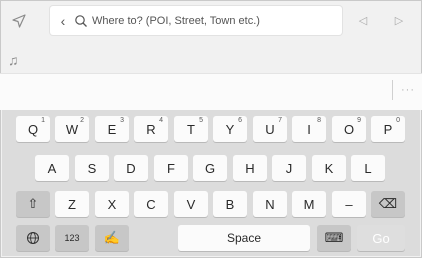 Image resolution: width=422 pixels, height=258 pixels. Describe the element at coordinates (240, 120) in the screenshot. I see `key-sup: 6` at that location.